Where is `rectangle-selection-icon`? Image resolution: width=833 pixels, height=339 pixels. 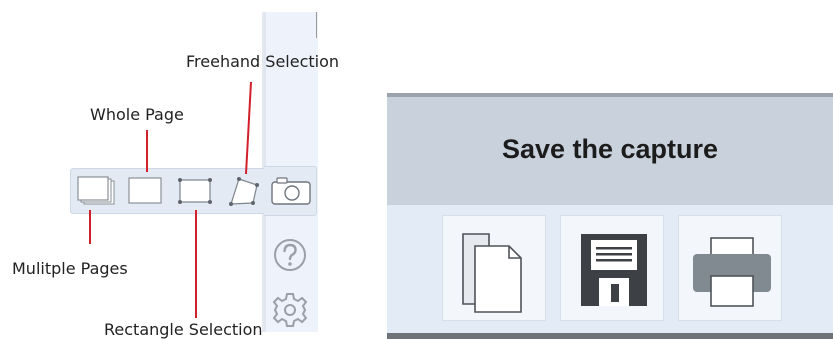 rectangle-selection-icon is located at coordinates (195, 191).